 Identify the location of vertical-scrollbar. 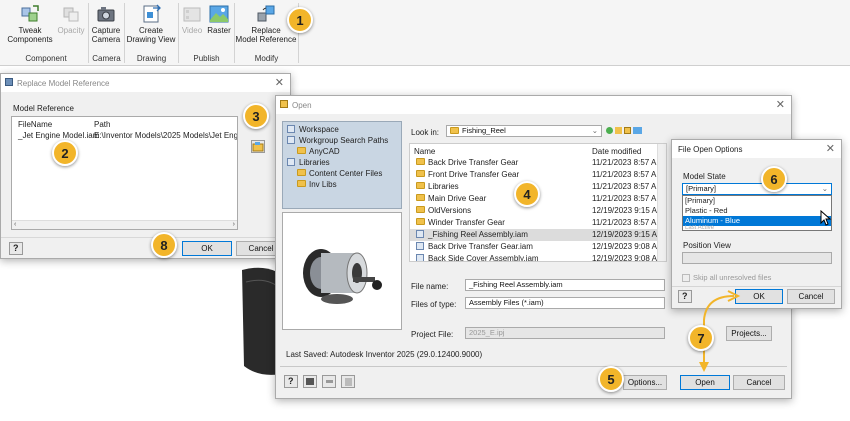
(661, 202).